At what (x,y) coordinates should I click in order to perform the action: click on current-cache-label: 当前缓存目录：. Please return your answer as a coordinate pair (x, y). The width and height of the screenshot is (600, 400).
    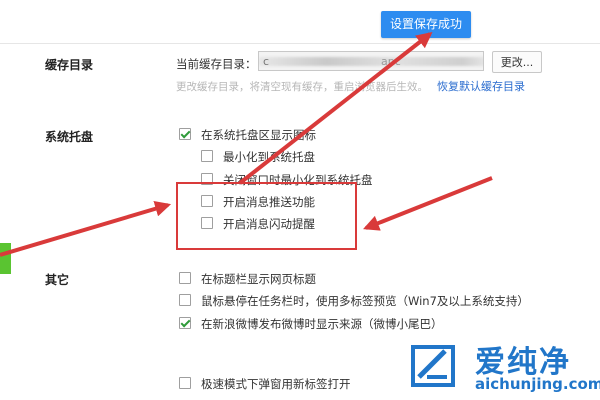
    Looking at the image, I should click on (216, 64).